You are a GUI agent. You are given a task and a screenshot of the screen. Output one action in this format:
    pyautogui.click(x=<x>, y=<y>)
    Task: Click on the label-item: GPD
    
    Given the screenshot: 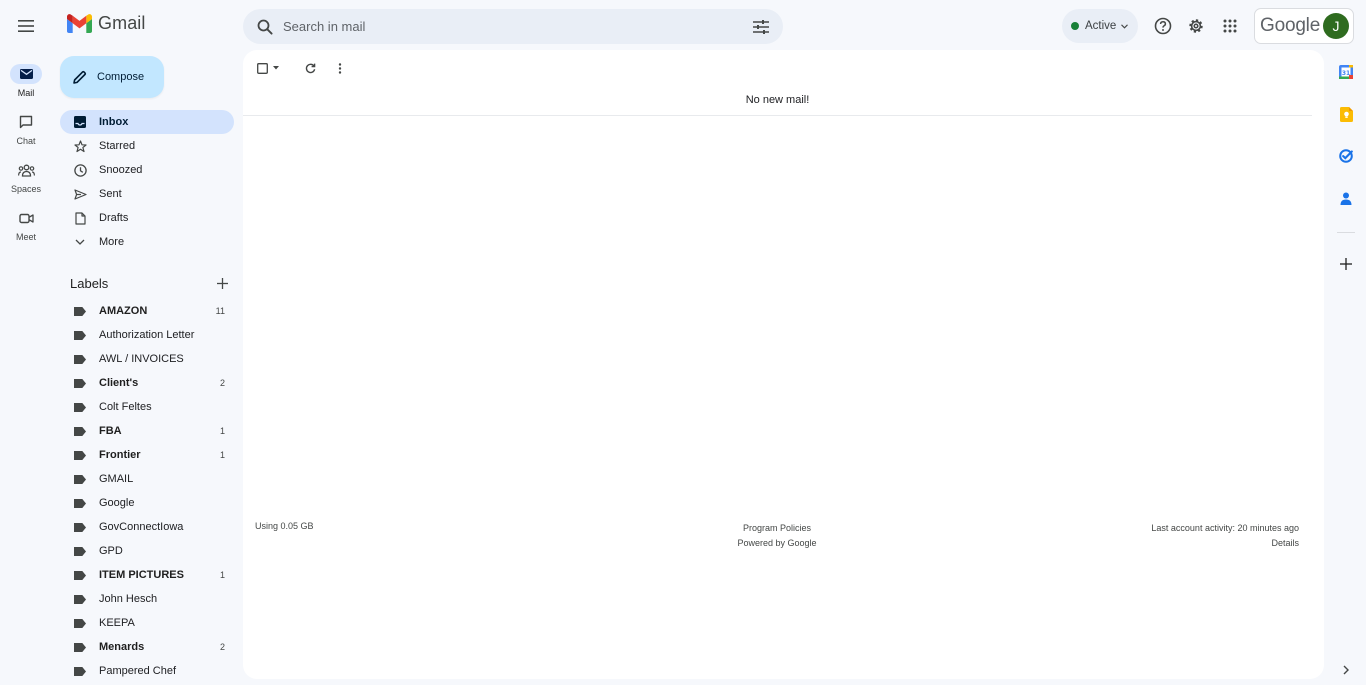 What is the action you would take?
    pyautogui.click(x=147, y=551)
    